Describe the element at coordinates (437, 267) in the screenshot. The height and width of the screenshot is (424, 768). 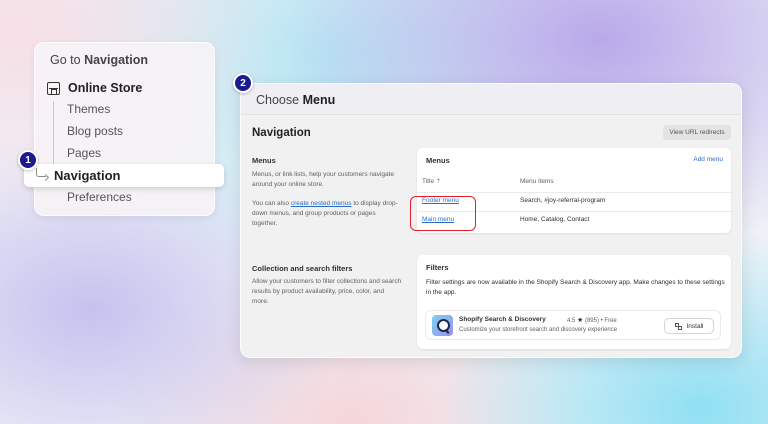
I see `filters-card-title: Filters` at that location.